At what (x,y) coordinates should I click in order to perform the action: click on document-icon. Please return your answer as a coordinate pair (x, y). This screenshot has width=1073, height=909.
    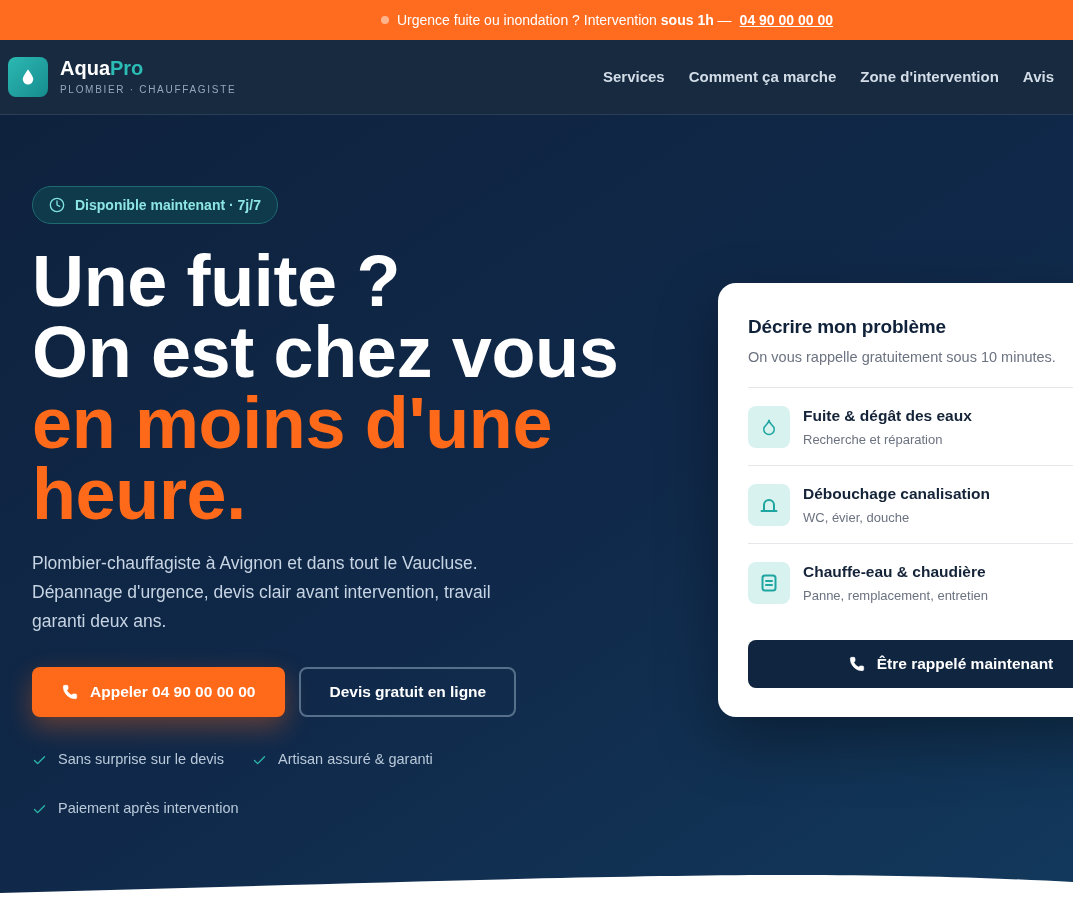
    Looking at the image, I should click on (769, 582).